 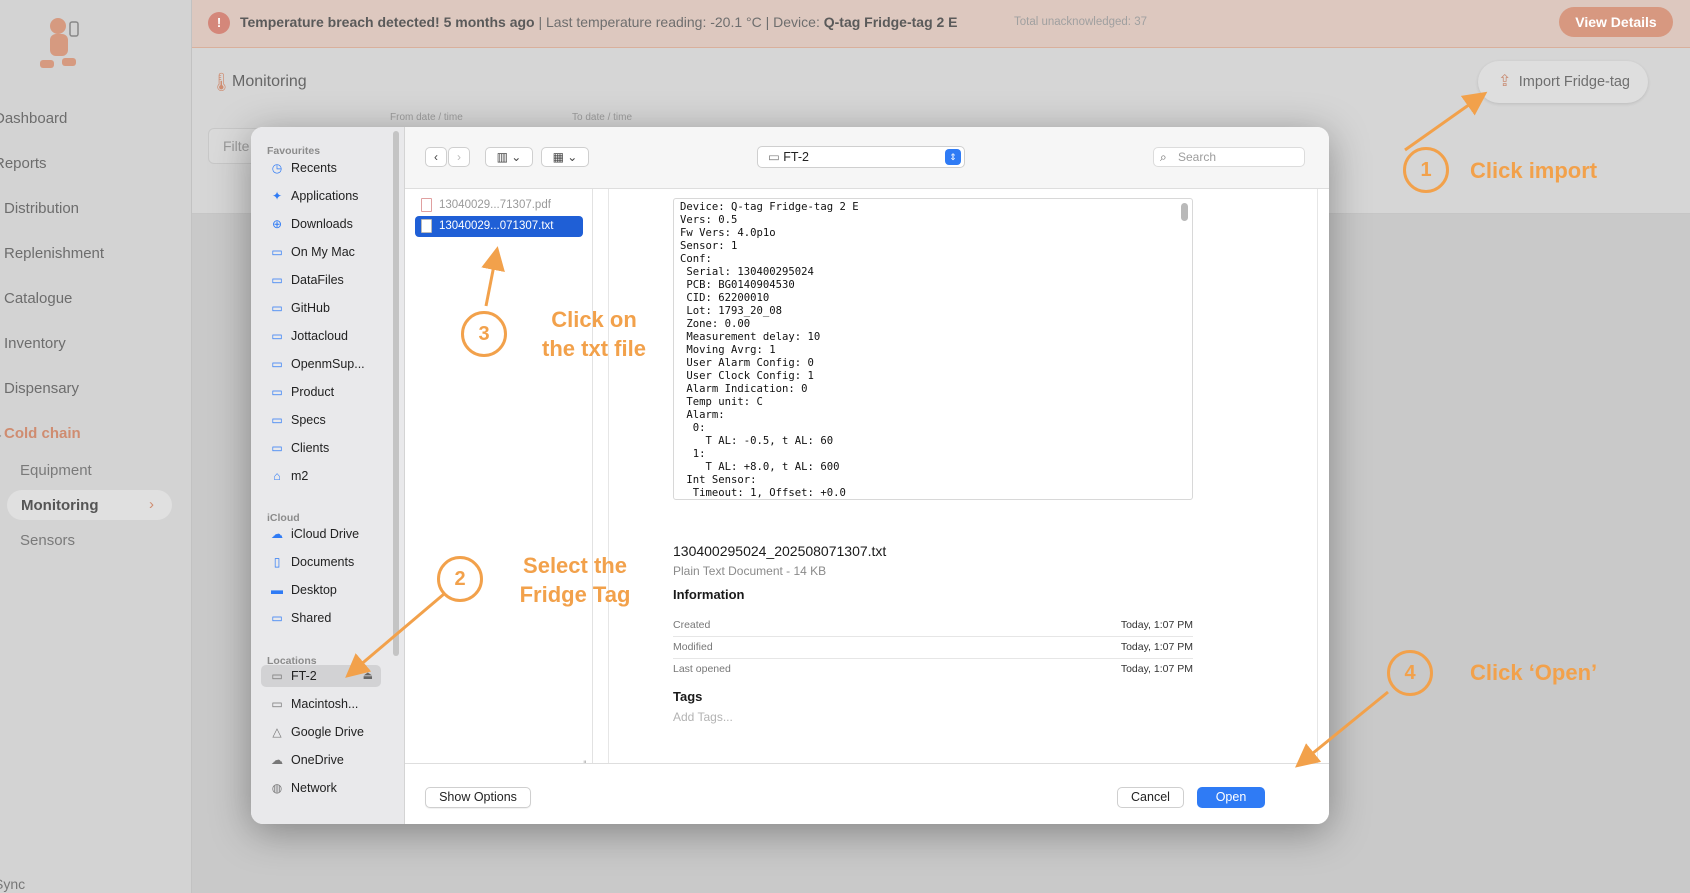 I want to click on sidebar-item-m2: ⌂ m2, so click(x=330, y=476).